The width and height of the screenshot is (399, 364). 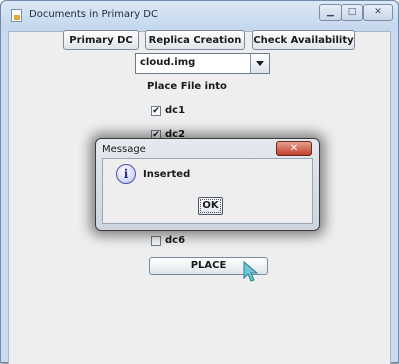 I want to click on message-dialog: Message ✕ i Inserted OK, so click(x=207, y=184).